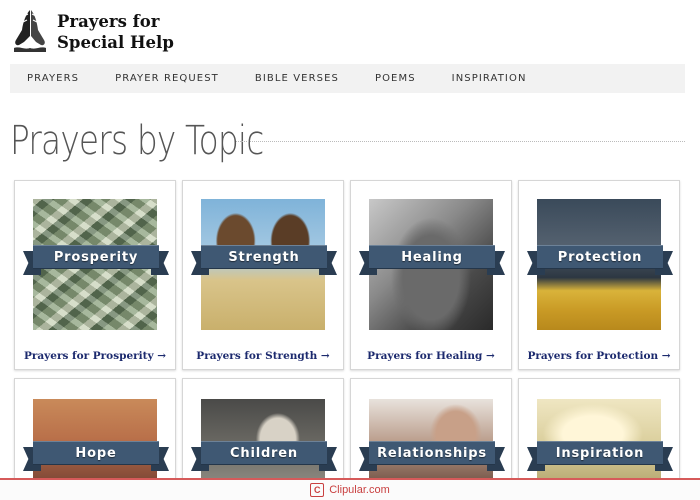  What do you see at coordinates (431, 356) in the screenshot?
I see `healing-link: Prayers for Healing →` at bounding box center [431, 356].